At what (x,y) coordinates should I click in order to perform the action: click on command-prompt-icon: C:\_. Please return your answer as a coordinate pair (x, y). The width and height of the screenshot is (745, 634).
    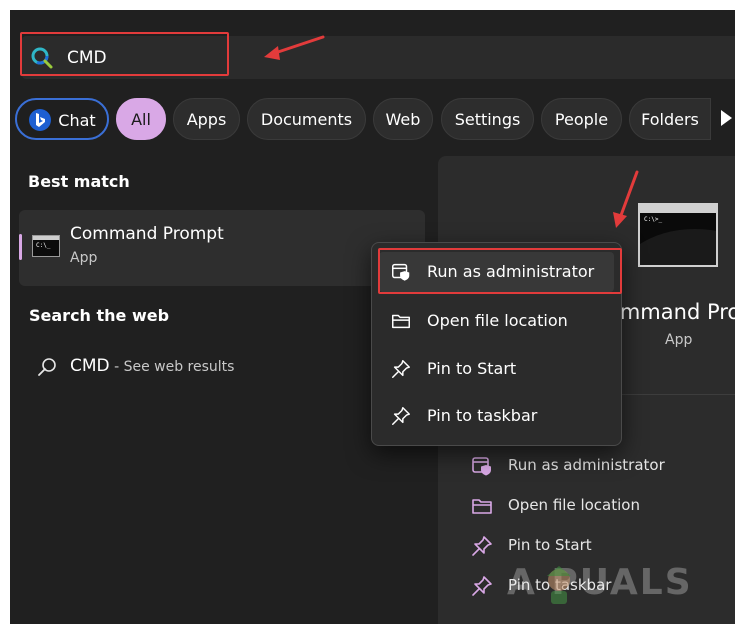
    Looking at the image, I should click on (46, 246).